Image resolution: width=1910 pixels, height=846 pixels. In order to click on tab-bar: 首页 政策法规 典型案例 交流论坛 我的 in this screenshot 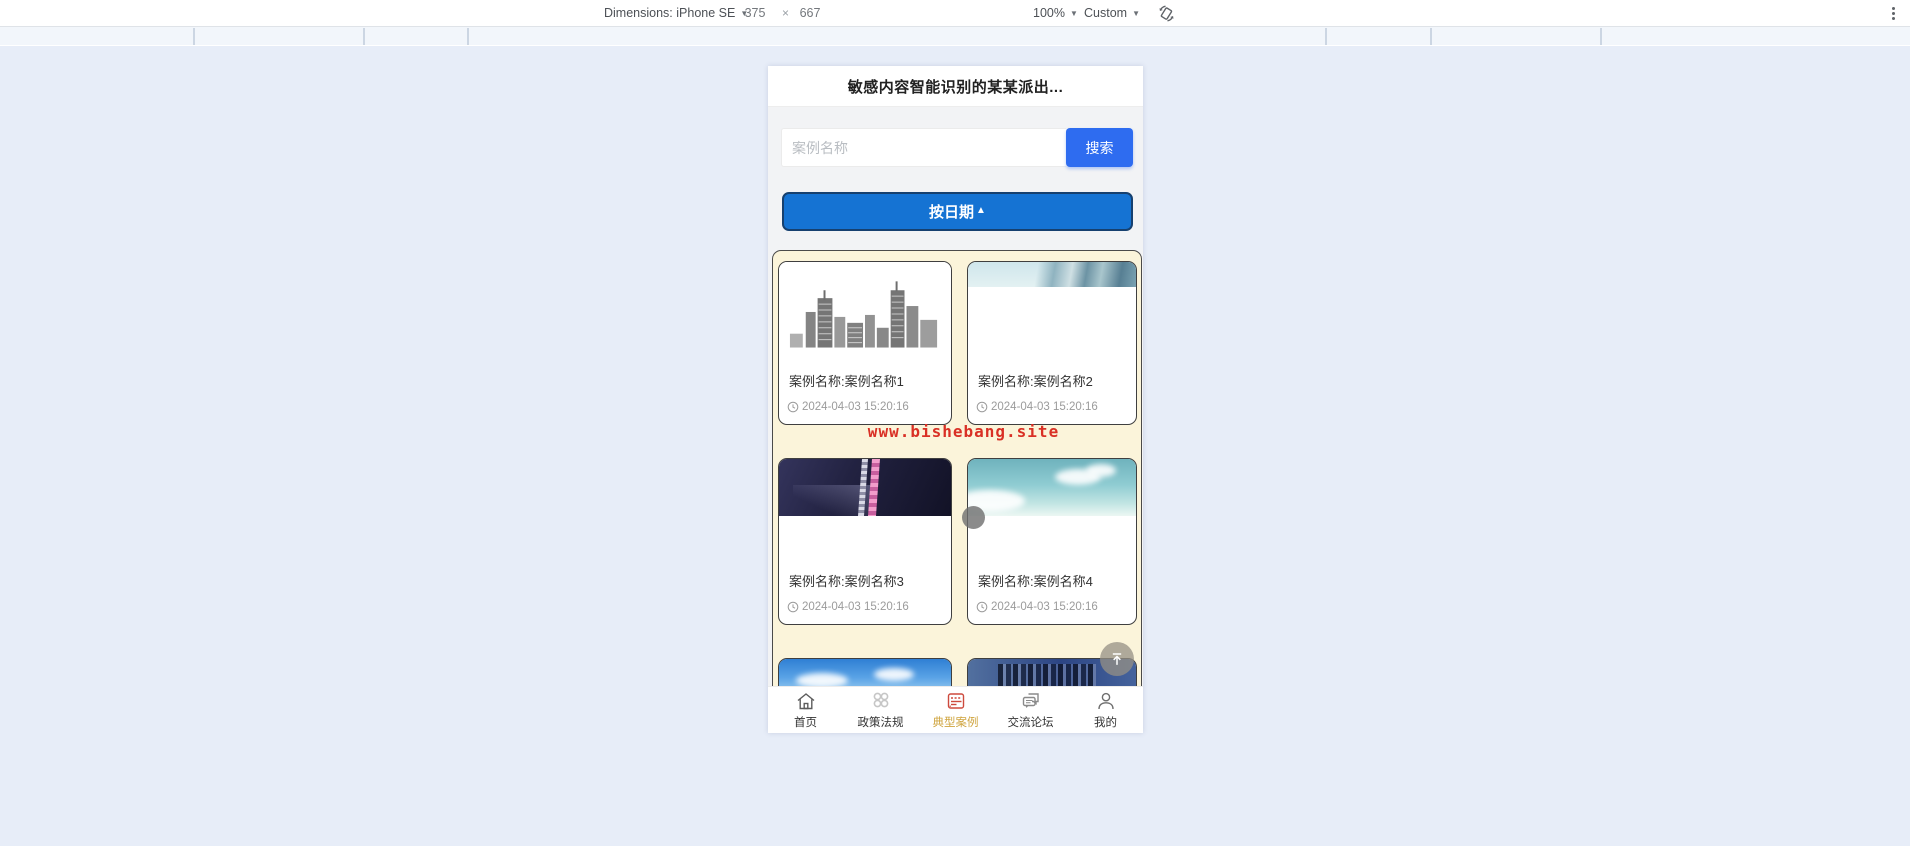, I will do `click(955, 709)`.